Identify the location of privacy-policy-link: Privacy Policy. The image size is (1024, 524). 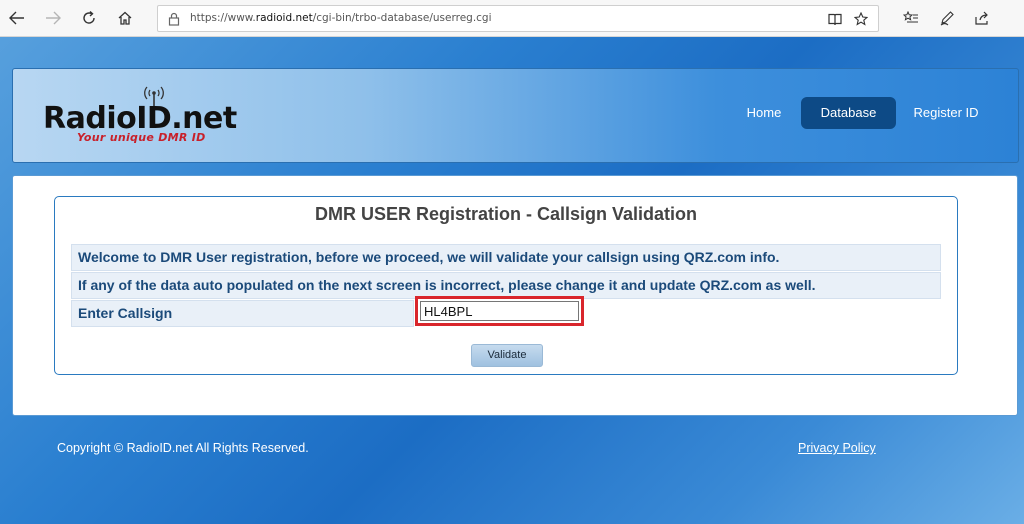
(837, 448).